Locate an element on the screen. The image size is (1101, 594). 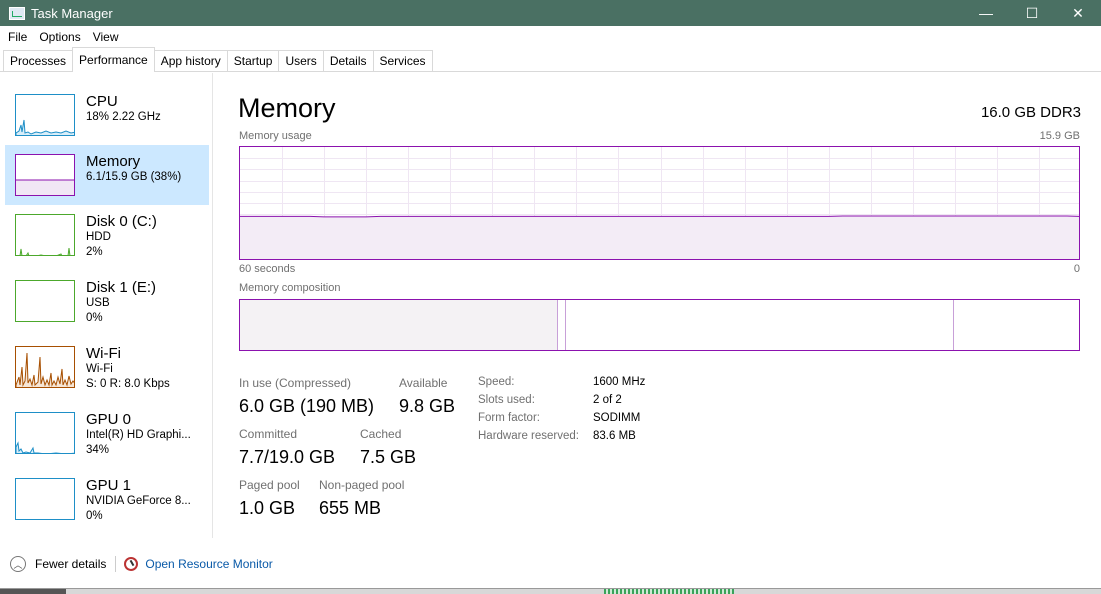
available-label: Available is located at coordinates (423, 383).